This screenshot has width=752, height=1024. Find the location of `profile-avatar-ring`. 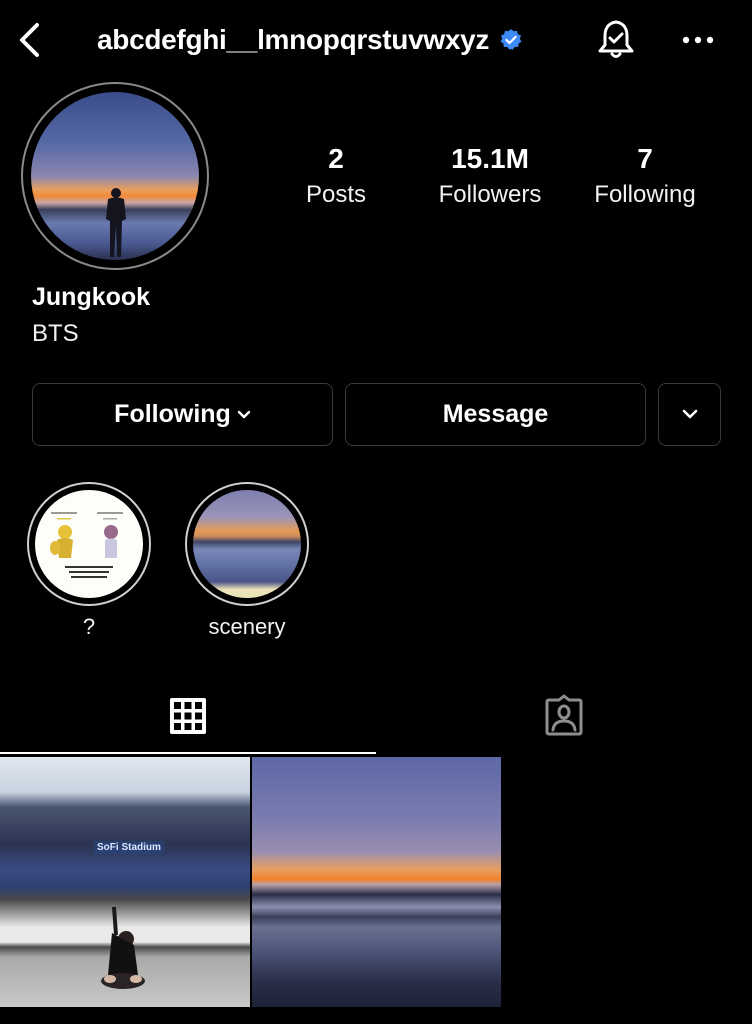

profile-avatar-ring is located at coordinates (115, 176).